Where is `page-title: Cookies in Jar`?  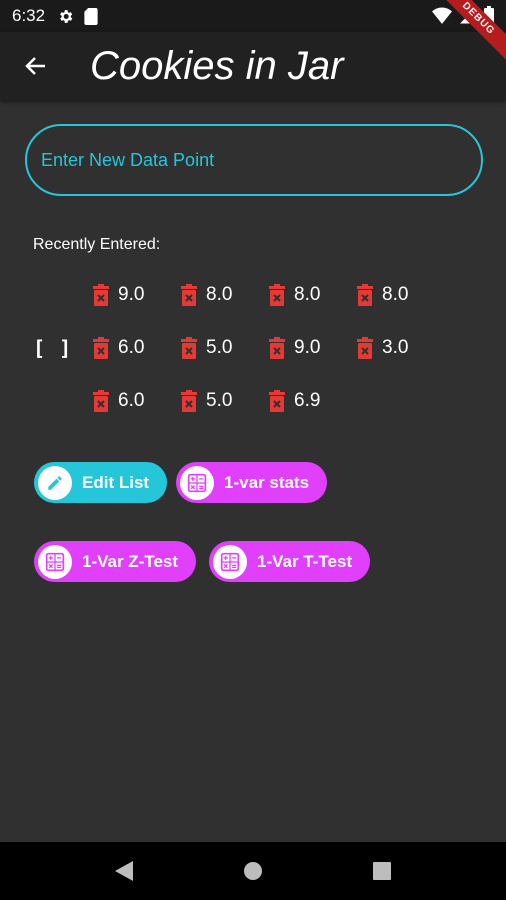
page-title: Cookies in Jar is located at coordinates (217, 65).